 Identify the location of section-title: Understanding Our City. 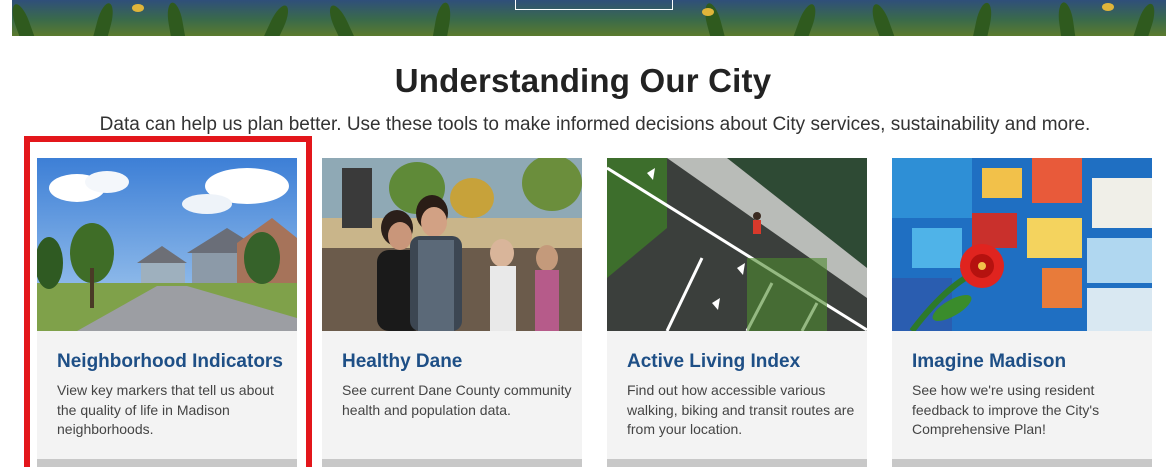
(583, 80).